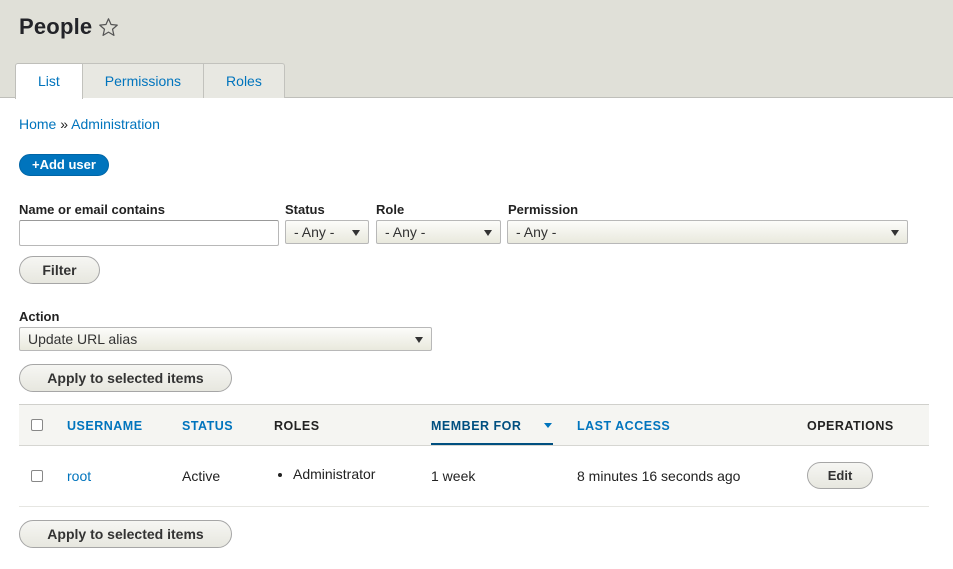 The image size is (953, 569). I want to click on sort-descending-icon, so click(548, 425).